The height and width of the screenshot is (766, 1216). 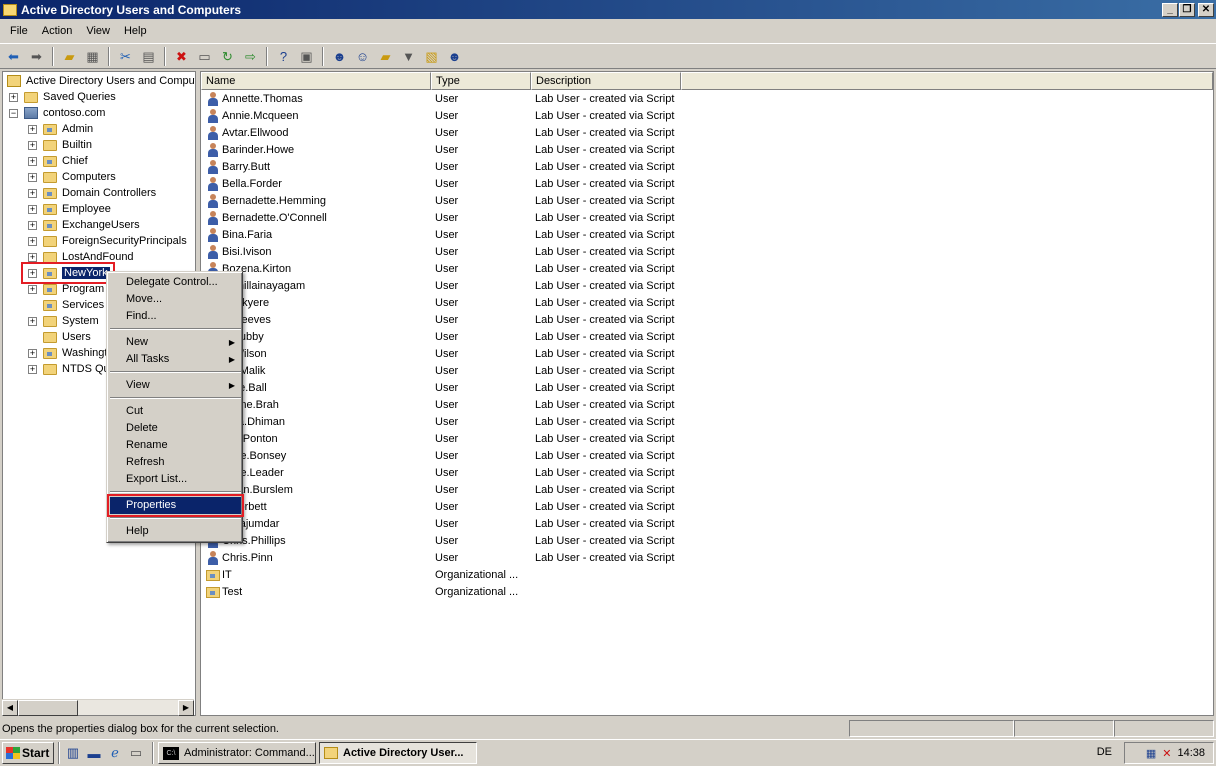 What do you see at coordinates (431, 56) in the screenshot?
I see `find-icon: ▧` at bounding box center [431, 56].